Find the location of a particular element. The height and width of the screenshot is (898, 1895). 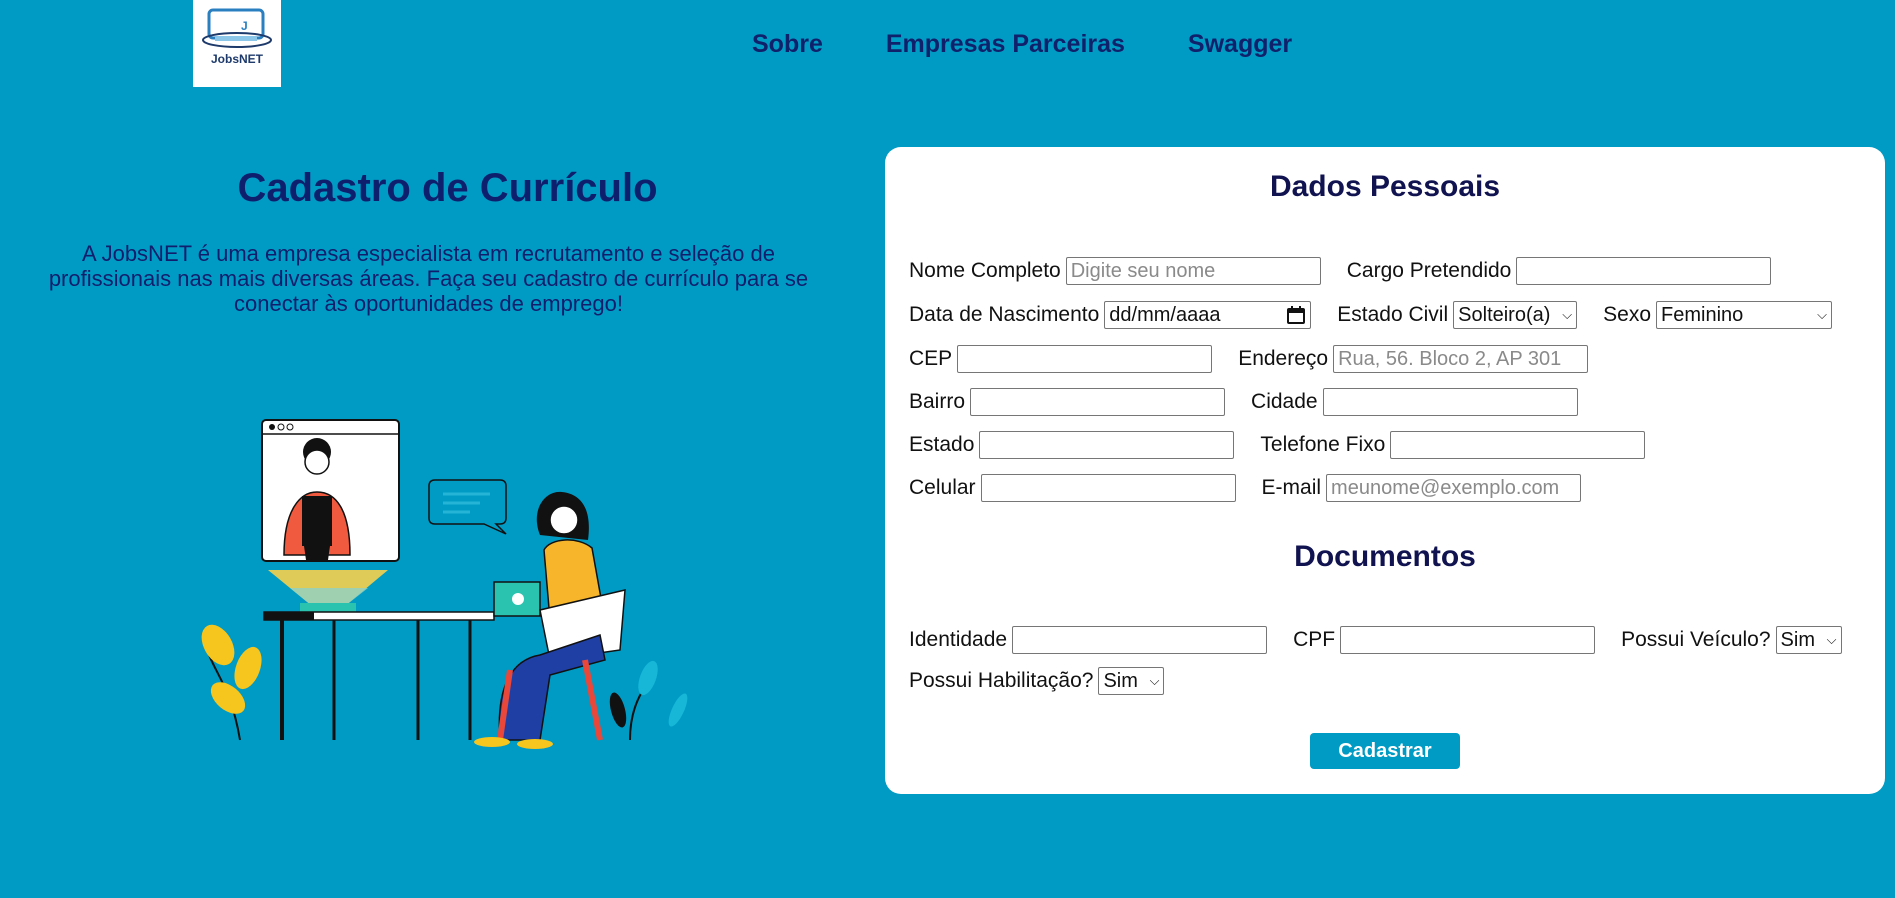

marital-status-value: Solteiro(a) is located at coordinates (1504, 314).